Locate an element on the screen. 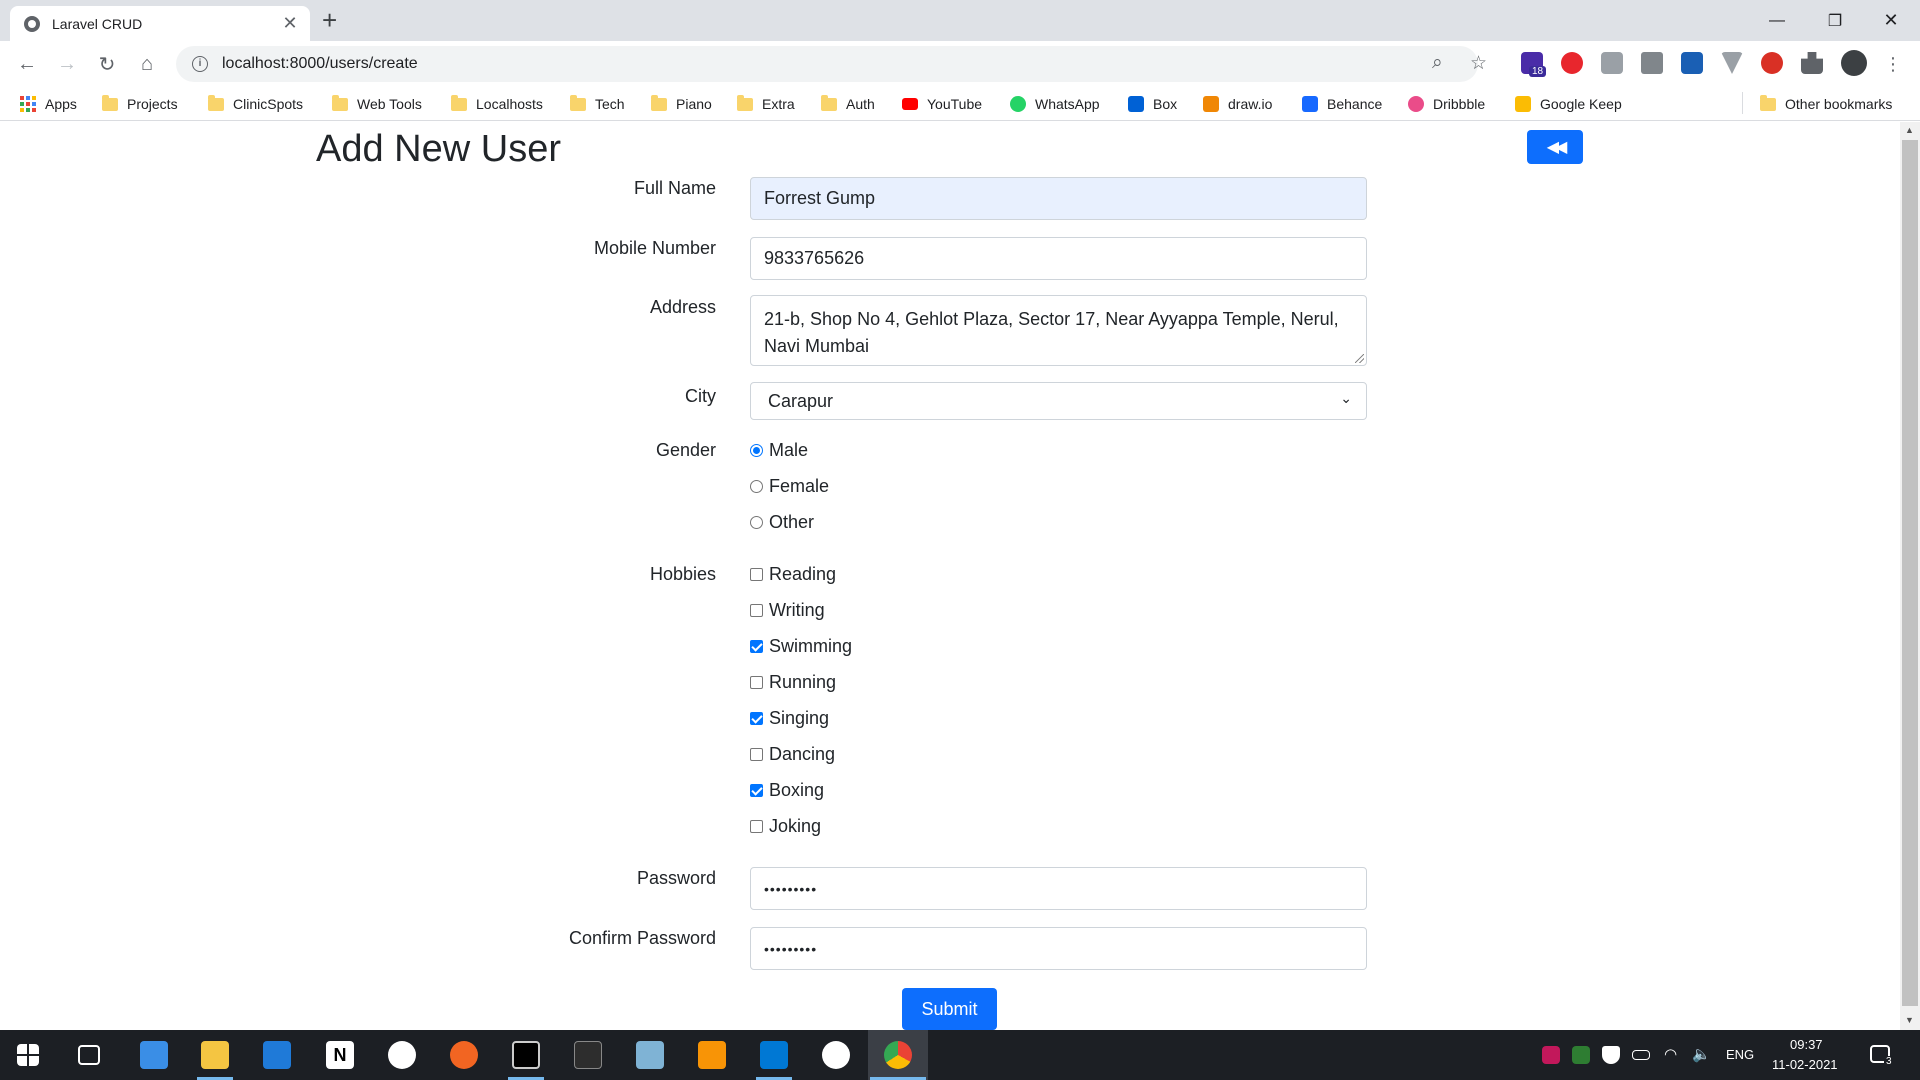 The image size is (1920, 1080). back-arrow-icon: ← is located at coordinates (27, 64).